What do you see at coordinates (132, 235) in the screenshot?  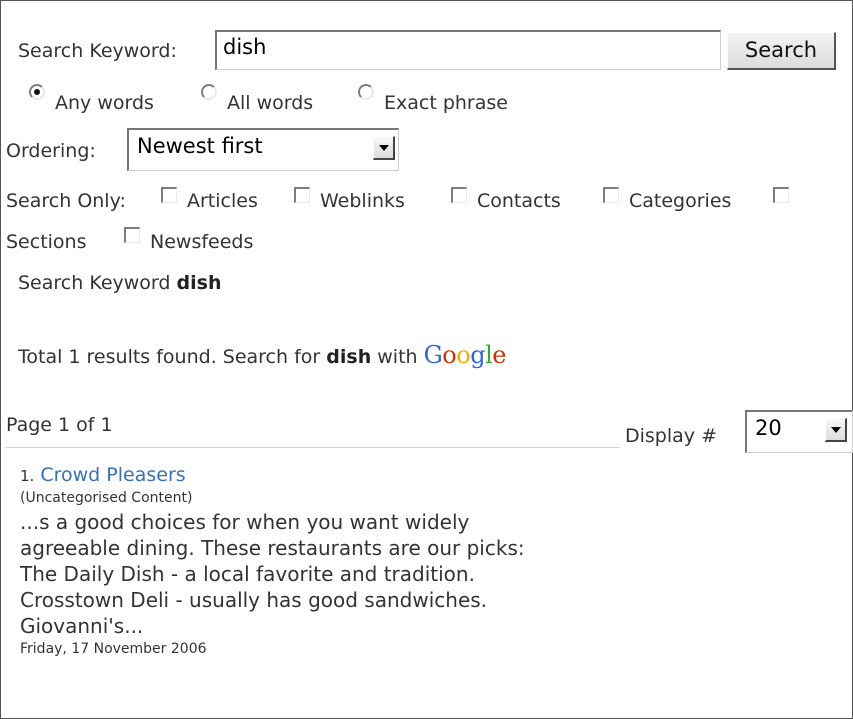 I see `checkbox-newsfeeds` at bounding box center [132, 235].